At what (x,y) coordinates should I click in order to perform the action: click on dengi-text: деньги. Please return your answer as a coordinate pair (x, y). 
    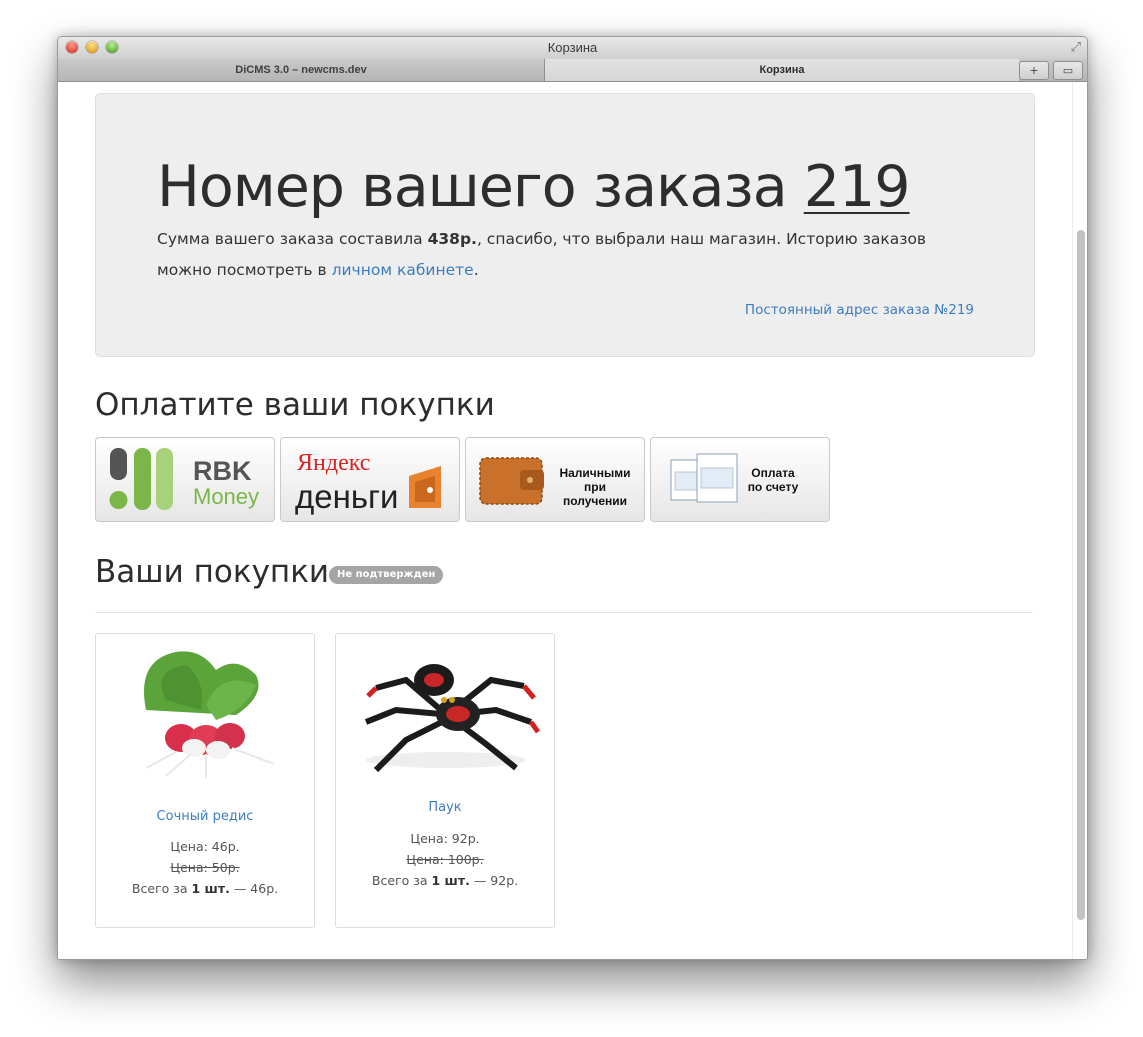
    Looking at the image, I should click on (347, 496).